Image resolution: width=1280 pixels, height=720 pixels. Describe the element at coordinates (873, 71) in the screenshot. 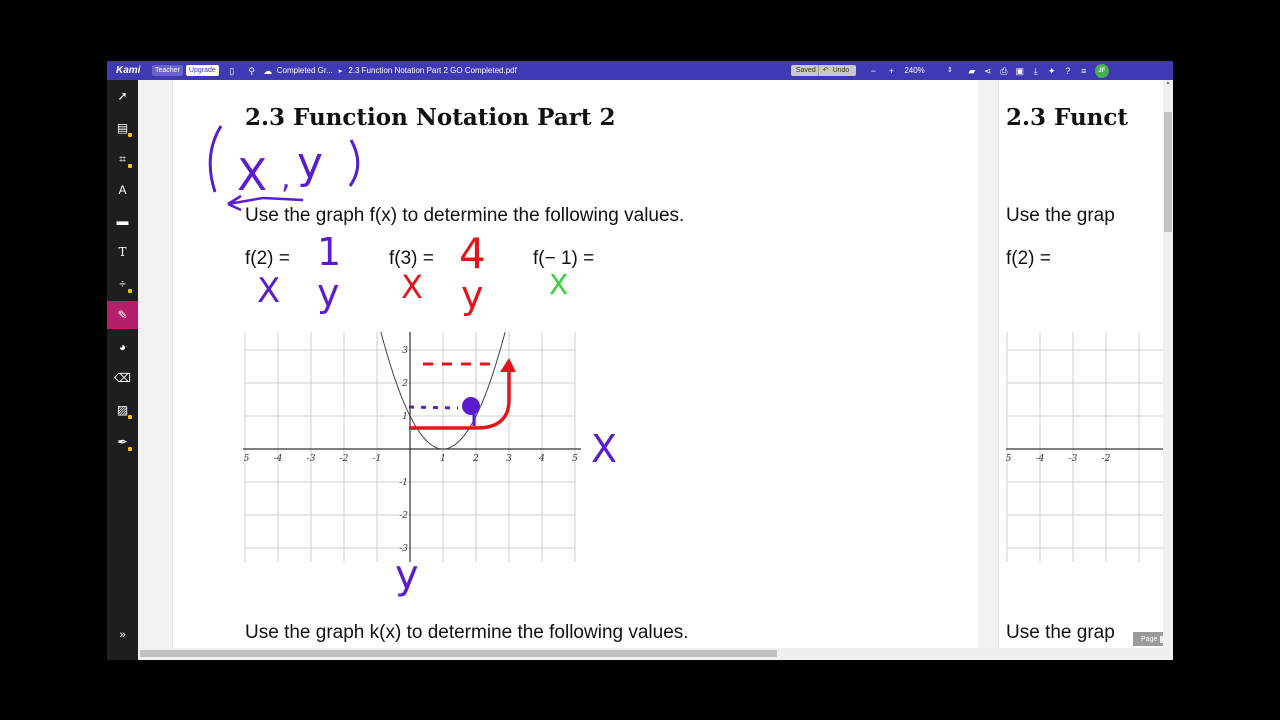

I see `zoom-out-icon: −` at that location.